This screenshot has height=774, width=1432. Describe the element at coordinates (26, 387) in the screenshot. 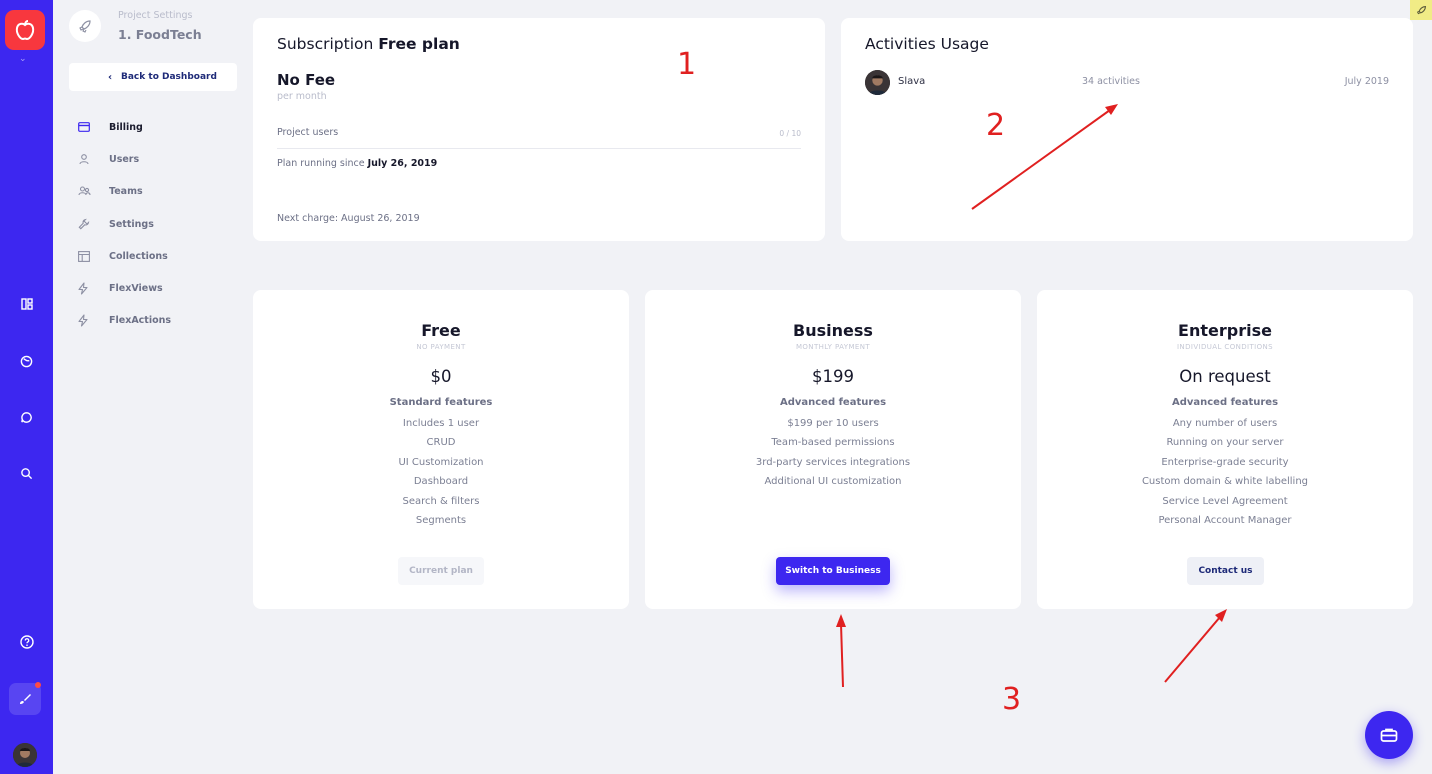

I see `app-rail: ⌄` at that location.